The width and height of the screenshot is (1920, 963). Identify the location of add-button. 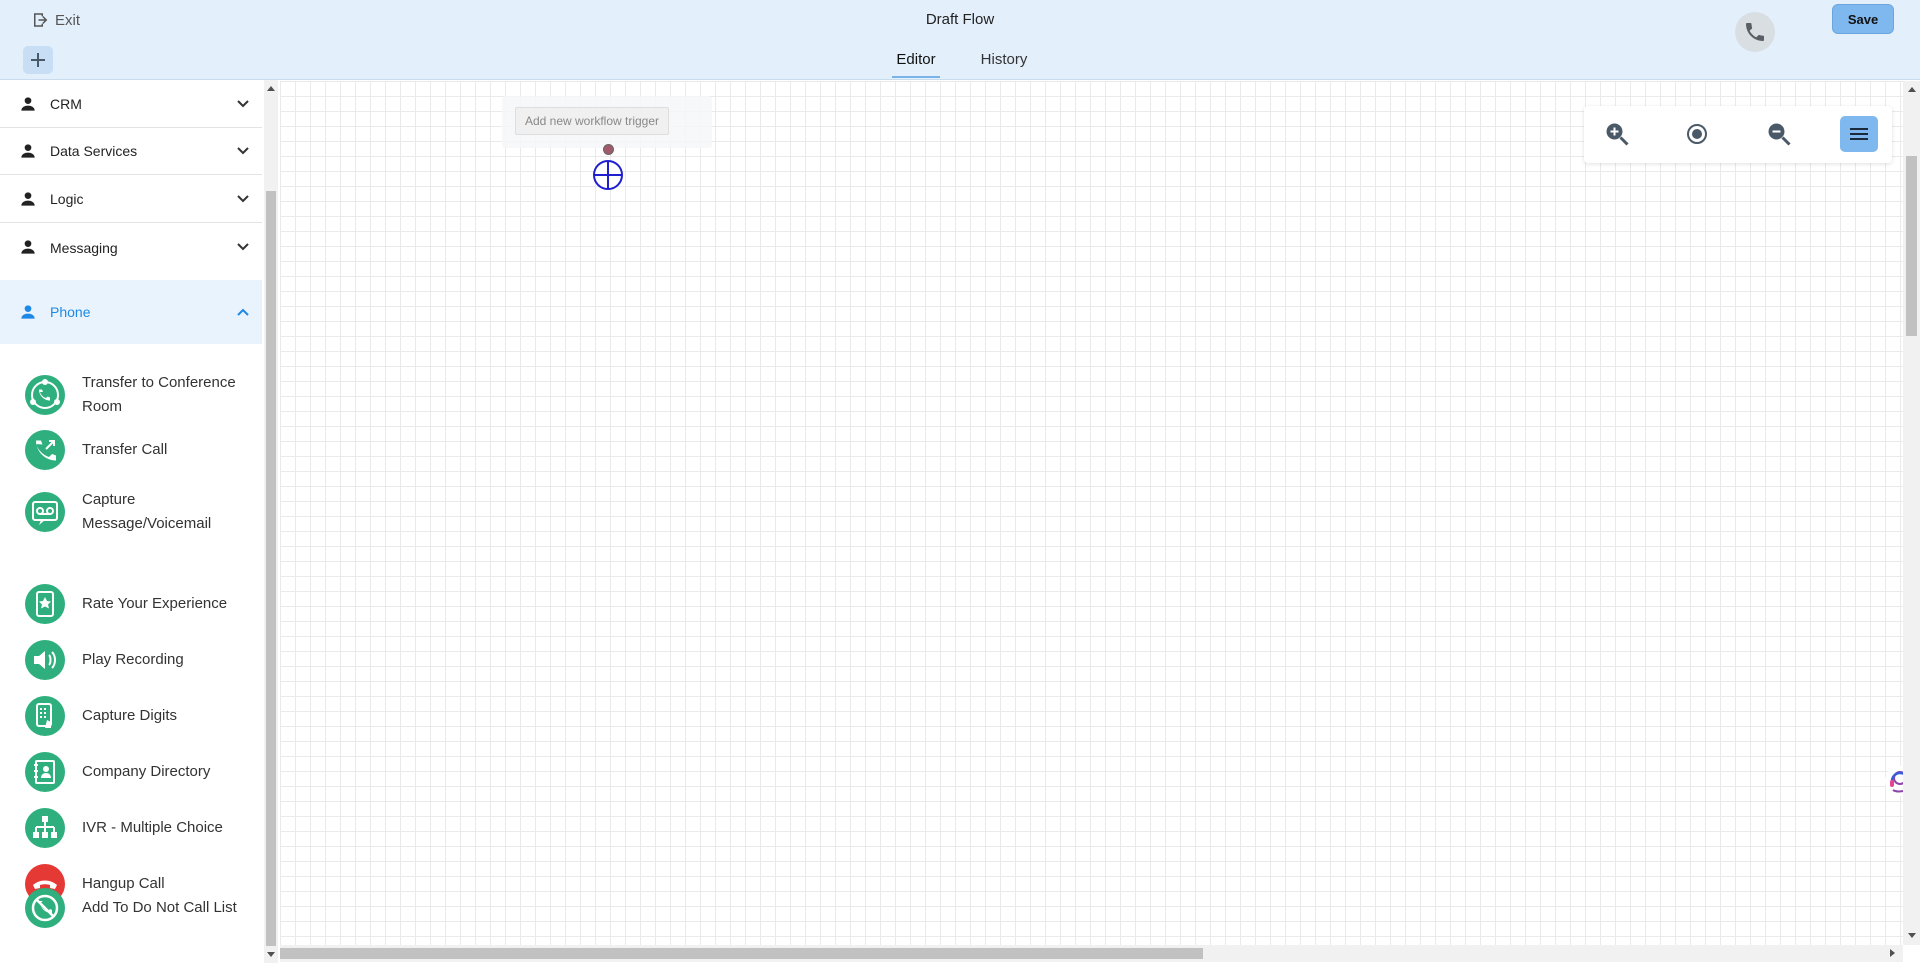
(38, 60).